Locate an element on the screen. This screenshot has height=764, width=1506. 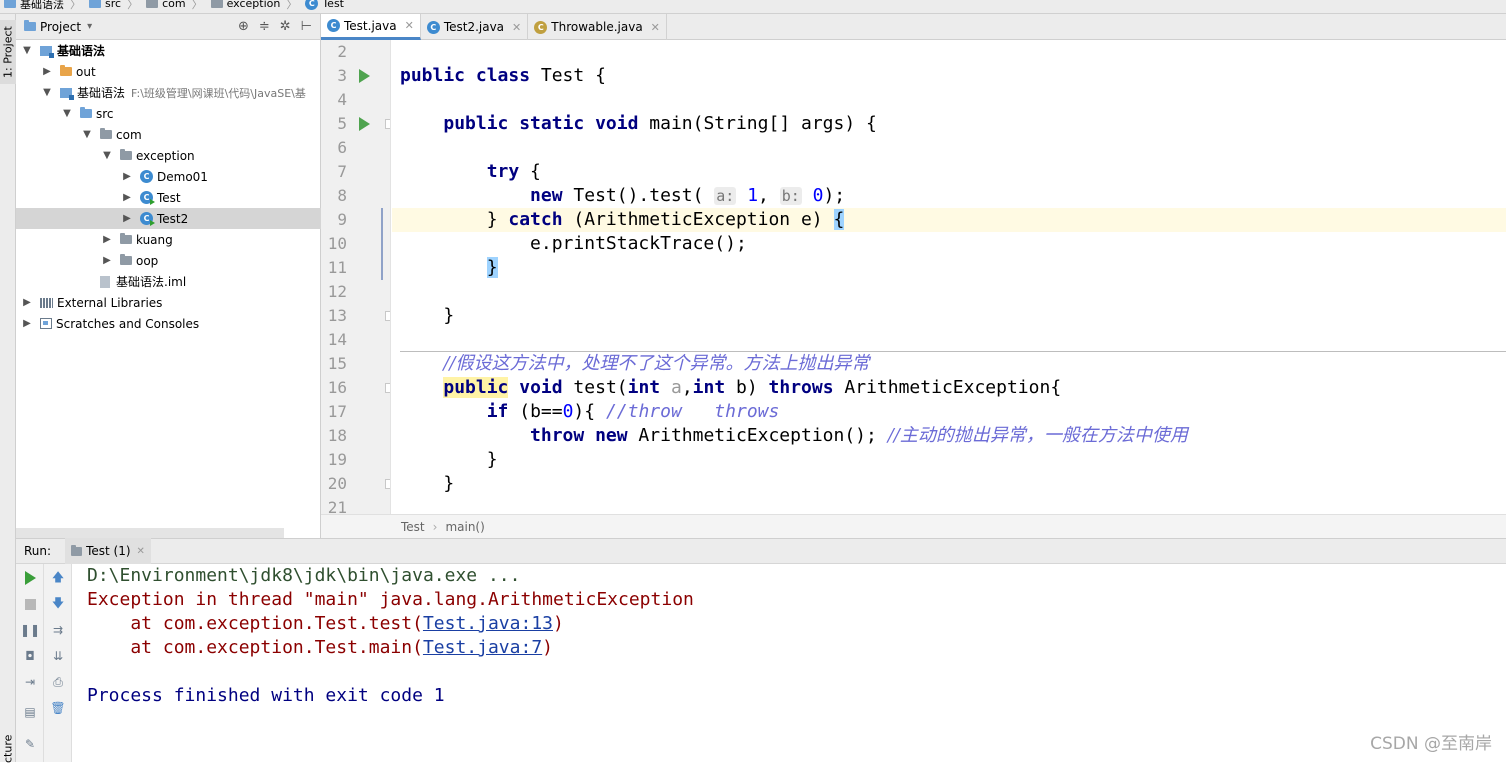
tree-item: ▶ out is located at coordinates (168, 71).